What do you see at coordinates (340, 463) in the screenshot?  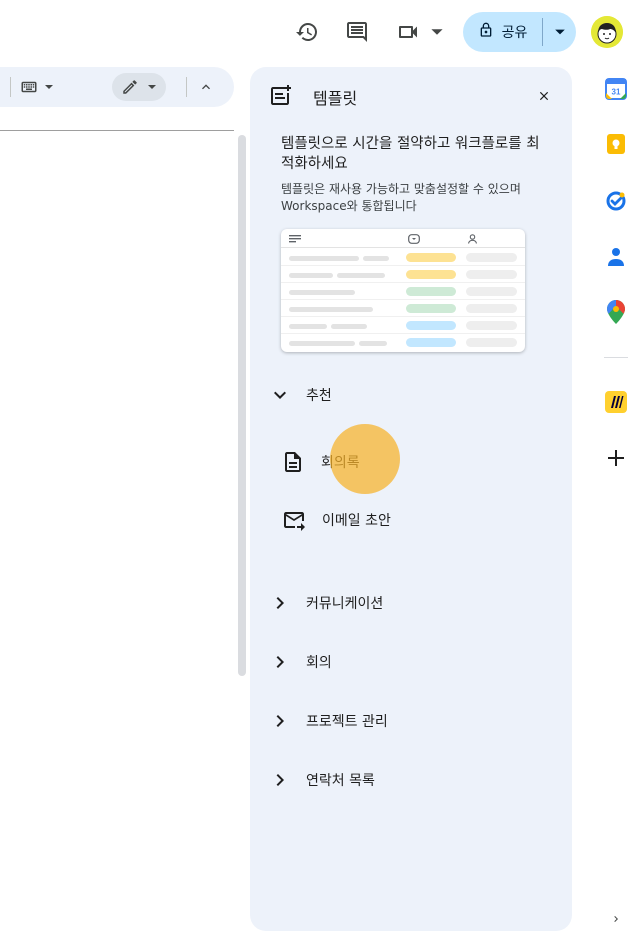 I see `template-item-label: 회의록` at bounding box center [340, 463].